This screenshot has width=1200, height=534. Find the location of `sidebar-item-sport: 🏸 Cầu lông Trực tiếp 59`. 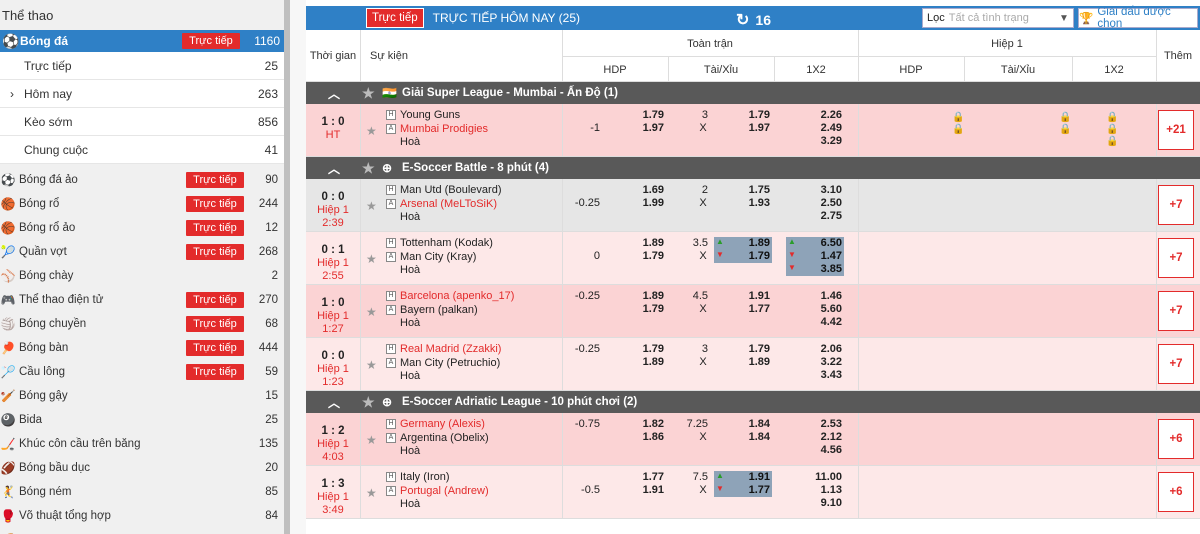

sidebar-item-sport: 🏸 Cầu lông Trực tiếp 59 is located at coordinates (142, 372).